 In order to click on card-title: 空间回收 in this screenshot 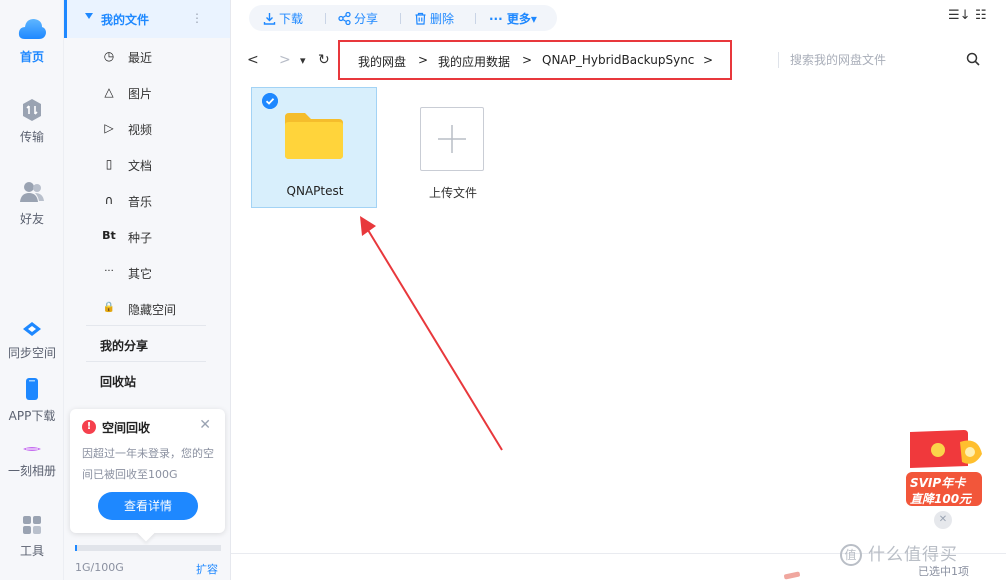, I will do `click(126, 428)`.